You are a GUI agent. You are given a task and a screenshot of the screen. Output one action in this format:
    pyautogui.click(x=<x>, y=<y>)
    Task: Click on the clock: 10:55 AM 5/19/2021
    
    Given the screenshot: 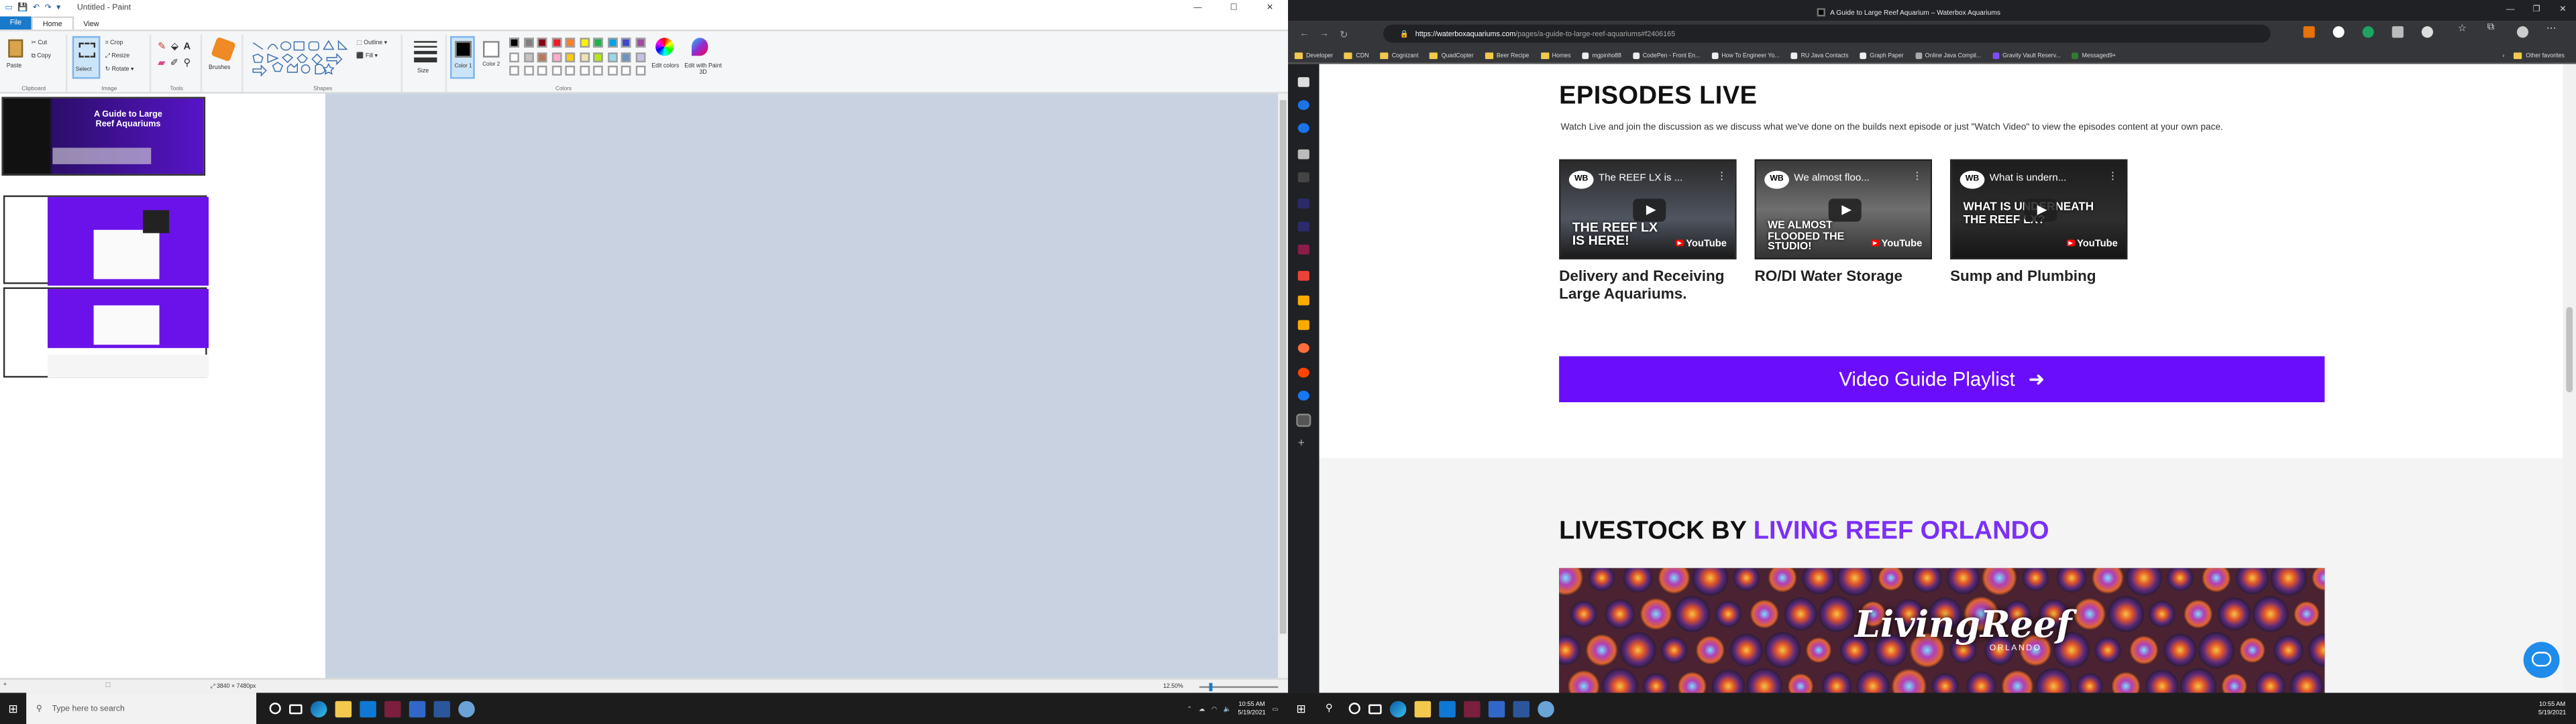 What is the action you would take?
    pyautogui.click(x=1251, y=708)
    